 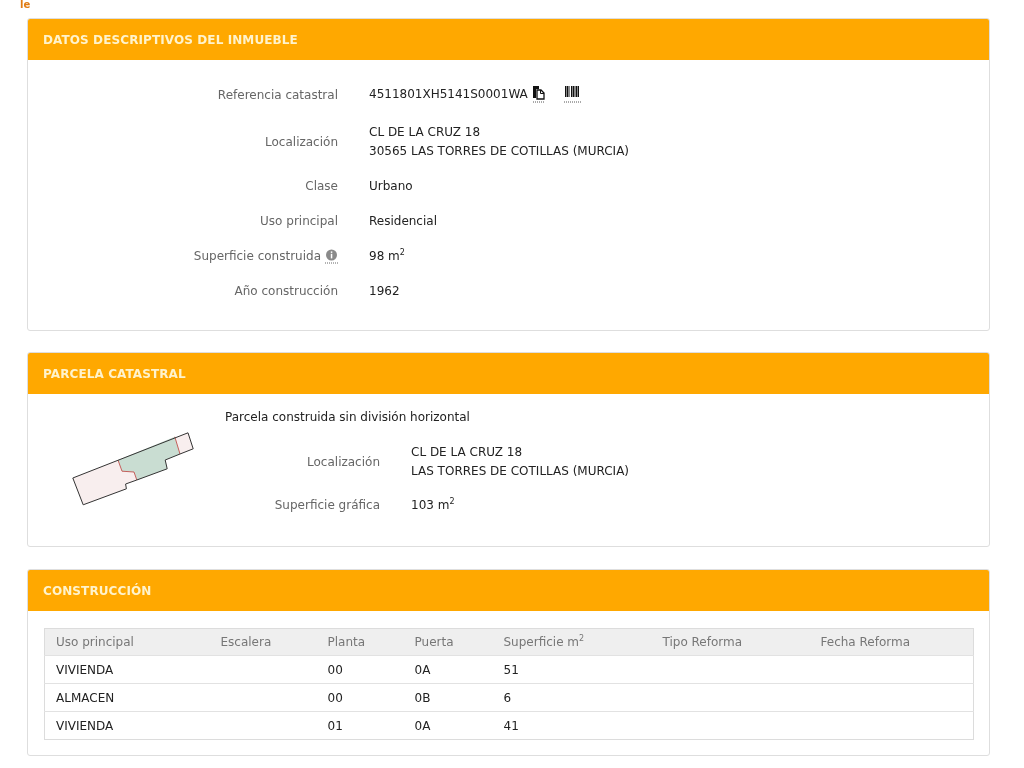 I want to click on barcode-icon, so click(x=572, y=94).